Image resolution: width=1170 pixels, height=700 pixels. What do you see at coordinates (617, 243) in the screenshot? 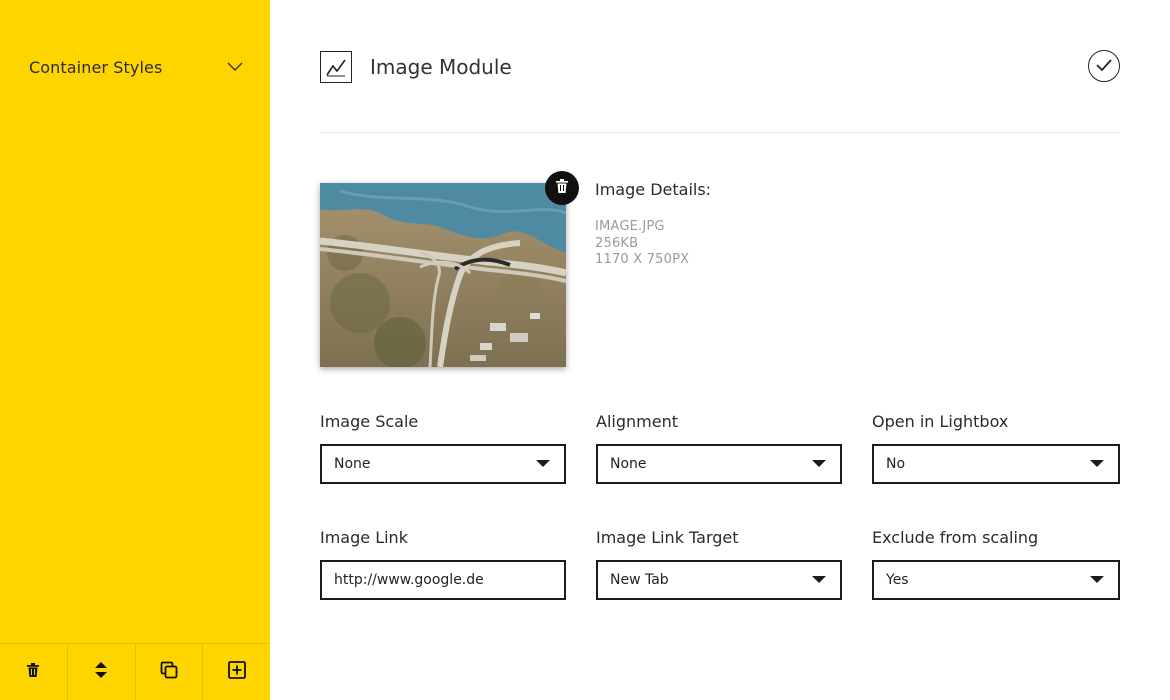
I see `image-filesize: 256KB` at bounding box center [617, 243].